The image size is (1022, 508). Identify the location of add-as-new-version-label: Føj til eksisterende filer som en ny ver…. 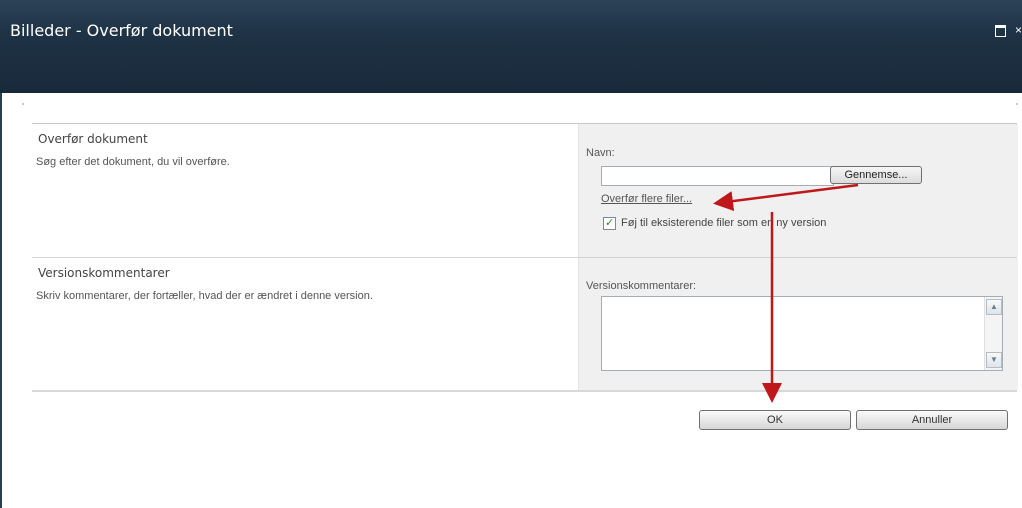
(724, 223).